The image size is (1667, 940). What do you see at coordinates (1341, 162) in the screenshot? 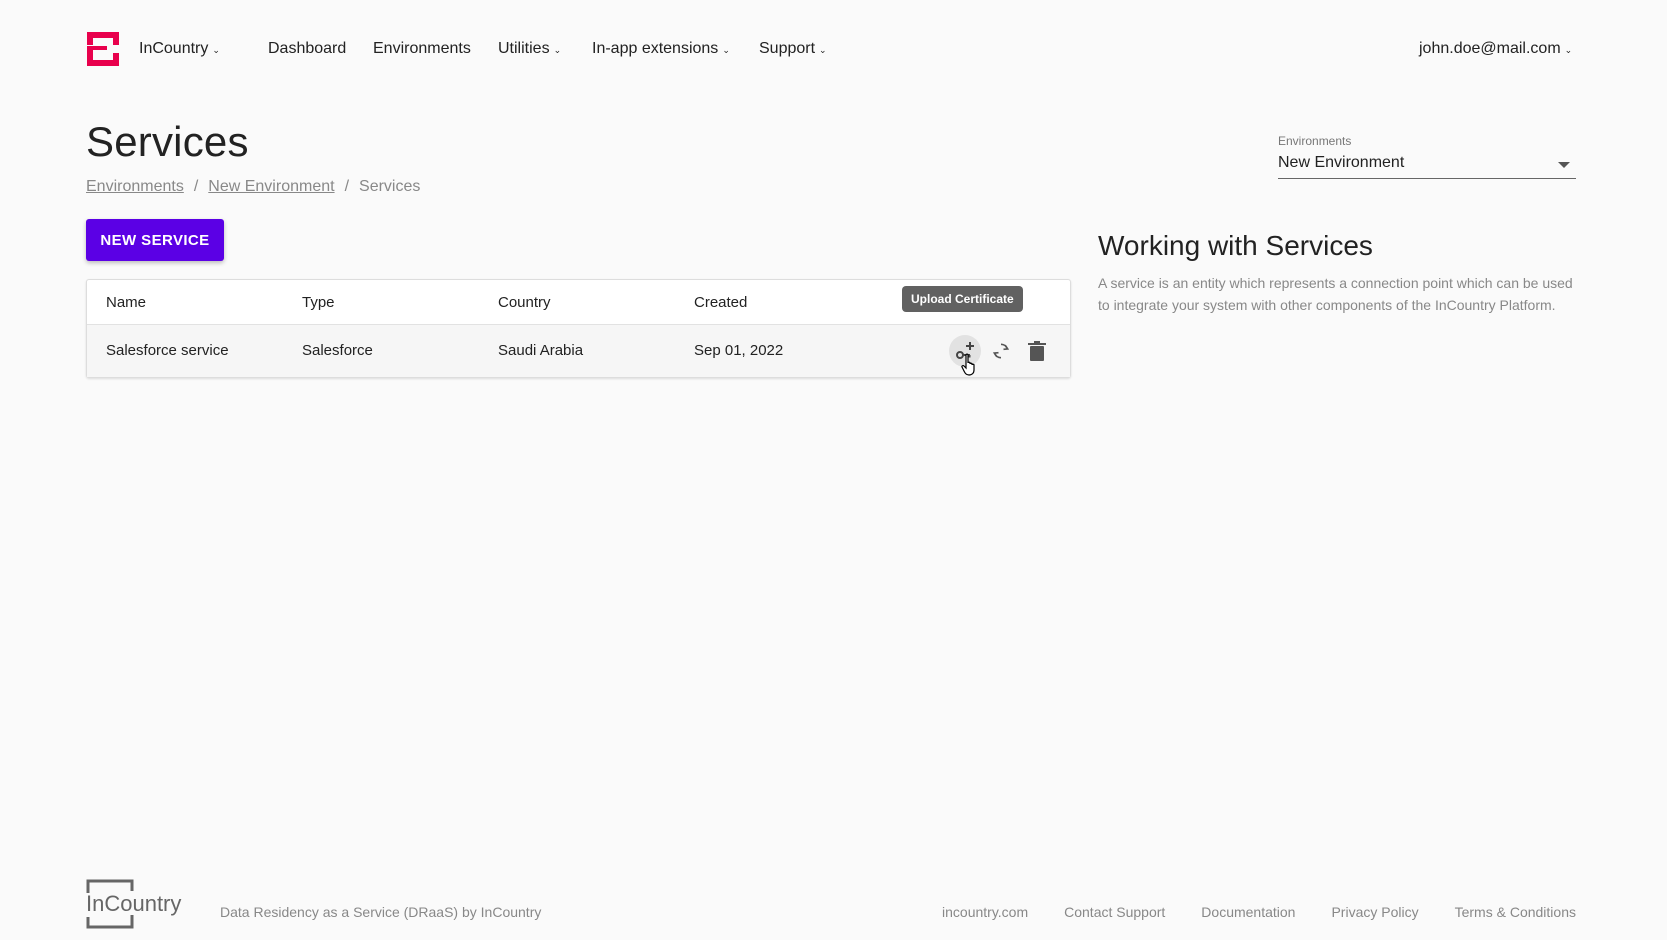
I see `environment-select-text: New Environment` at bounding box center [1341, 162].